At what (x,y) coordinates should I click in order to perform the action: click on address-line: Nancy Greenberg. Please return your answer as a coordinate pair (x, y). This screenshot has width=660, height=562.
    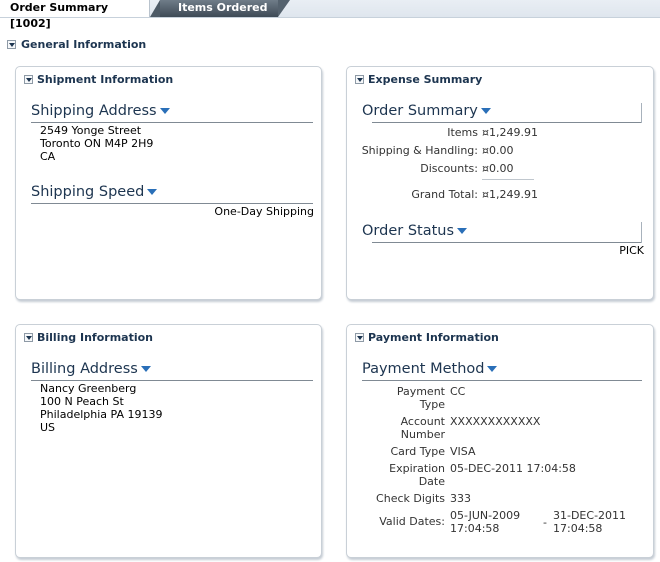
    Looking at the image, I should click on (88, 388).